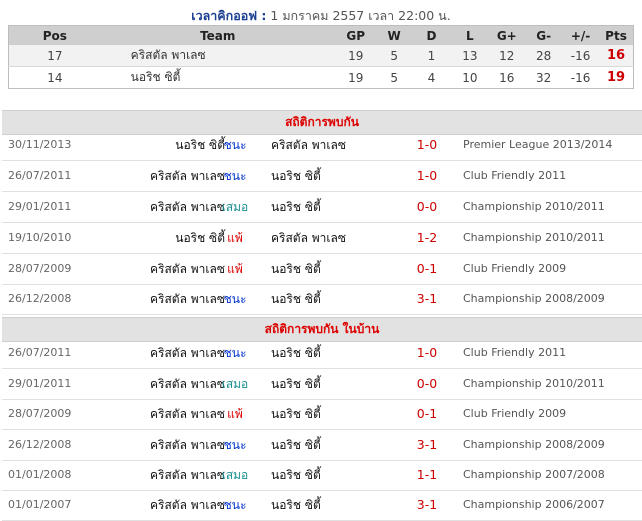  I want to click on match-score: 1-1, so click(427, 474).